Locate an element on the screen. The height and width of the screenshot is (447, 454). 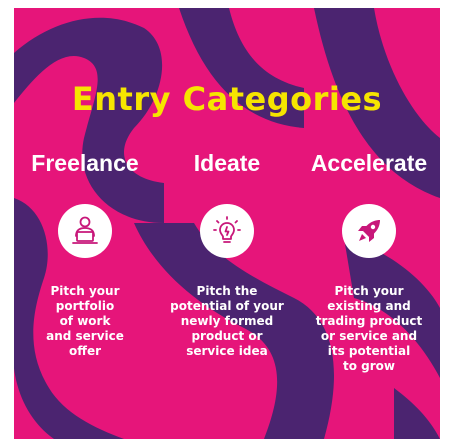
lightbulb-icon is located at coordinates (227, 229).